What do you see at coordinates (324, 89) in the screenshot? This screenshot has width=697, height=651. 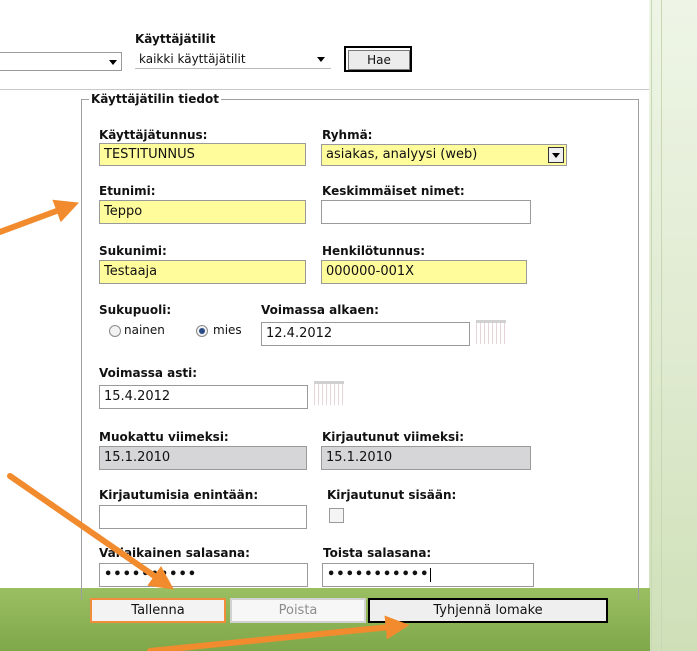 I see `section-divider` at bounding box center [324, 89].